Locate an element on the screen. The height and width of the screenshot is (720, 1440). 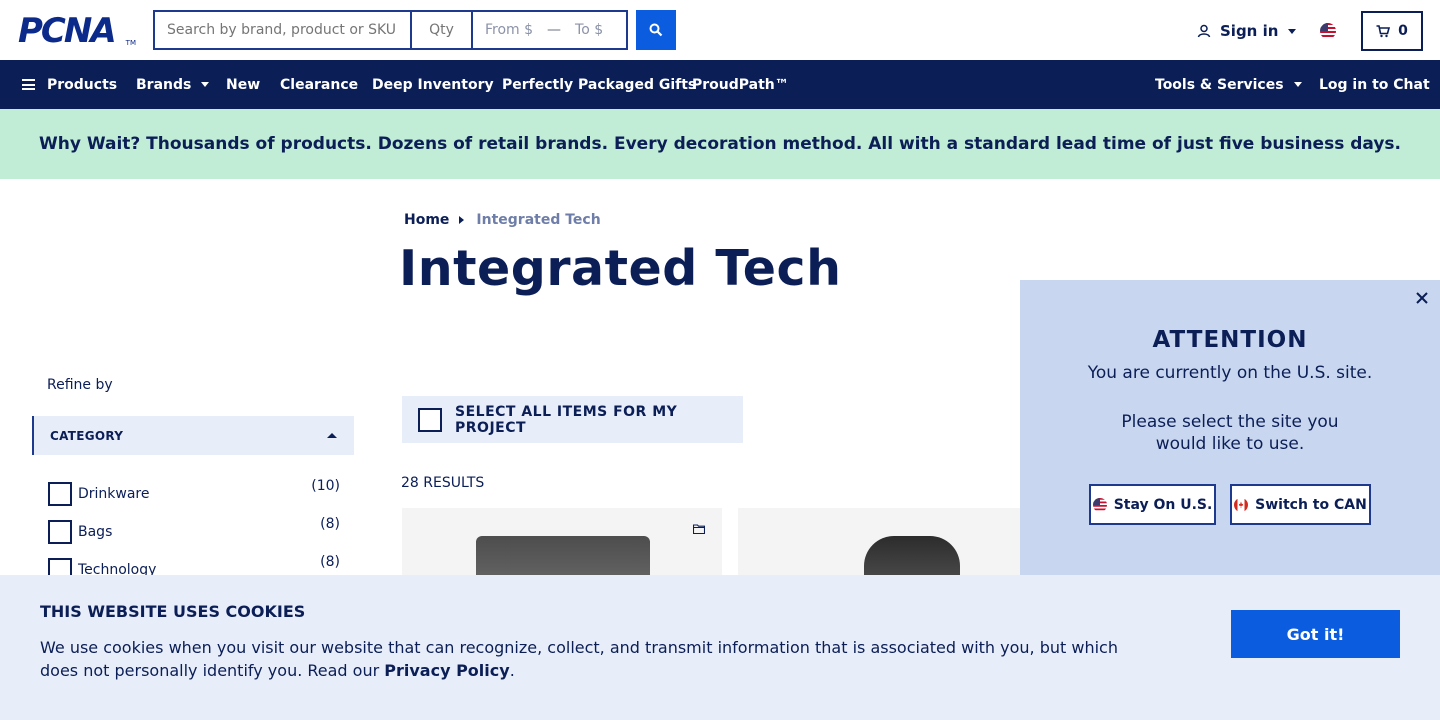
price-from-field: From $ is located at coordinates (509, 30).